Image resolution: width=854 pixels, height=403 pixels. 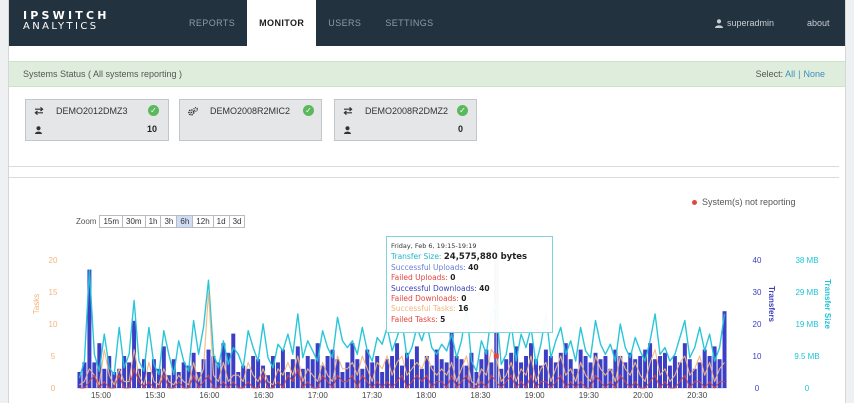 What do you see at coordinates (469, 278) in the screenshot?
I see `tooltip-failed-uploads: Failed Uploads: 0` at bounding box center [469, 278].